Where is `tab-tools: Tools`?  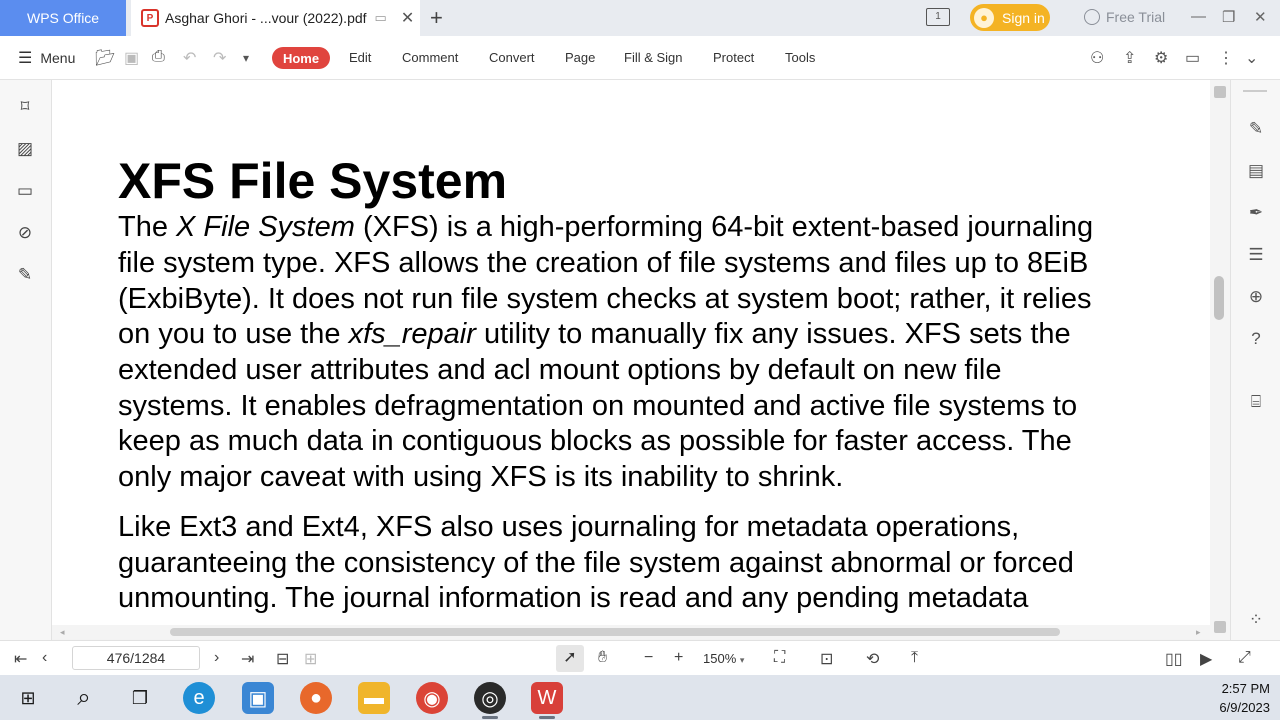 tab-tools: Tools is located at coordinates (800, 57).